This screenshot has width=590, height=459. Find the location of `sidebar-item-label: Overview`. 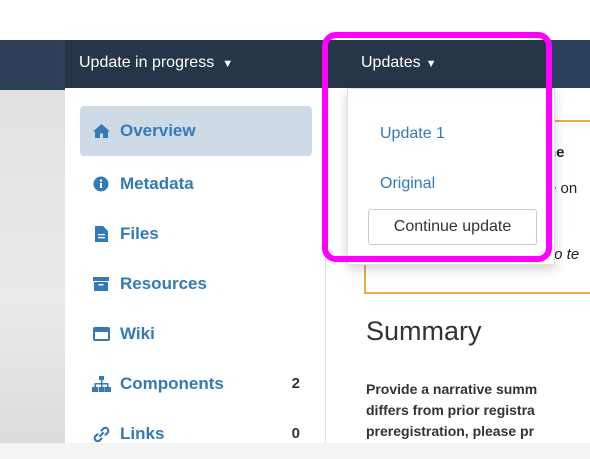

sidebar-item-label: Overview is located at coordinates (158, 130).